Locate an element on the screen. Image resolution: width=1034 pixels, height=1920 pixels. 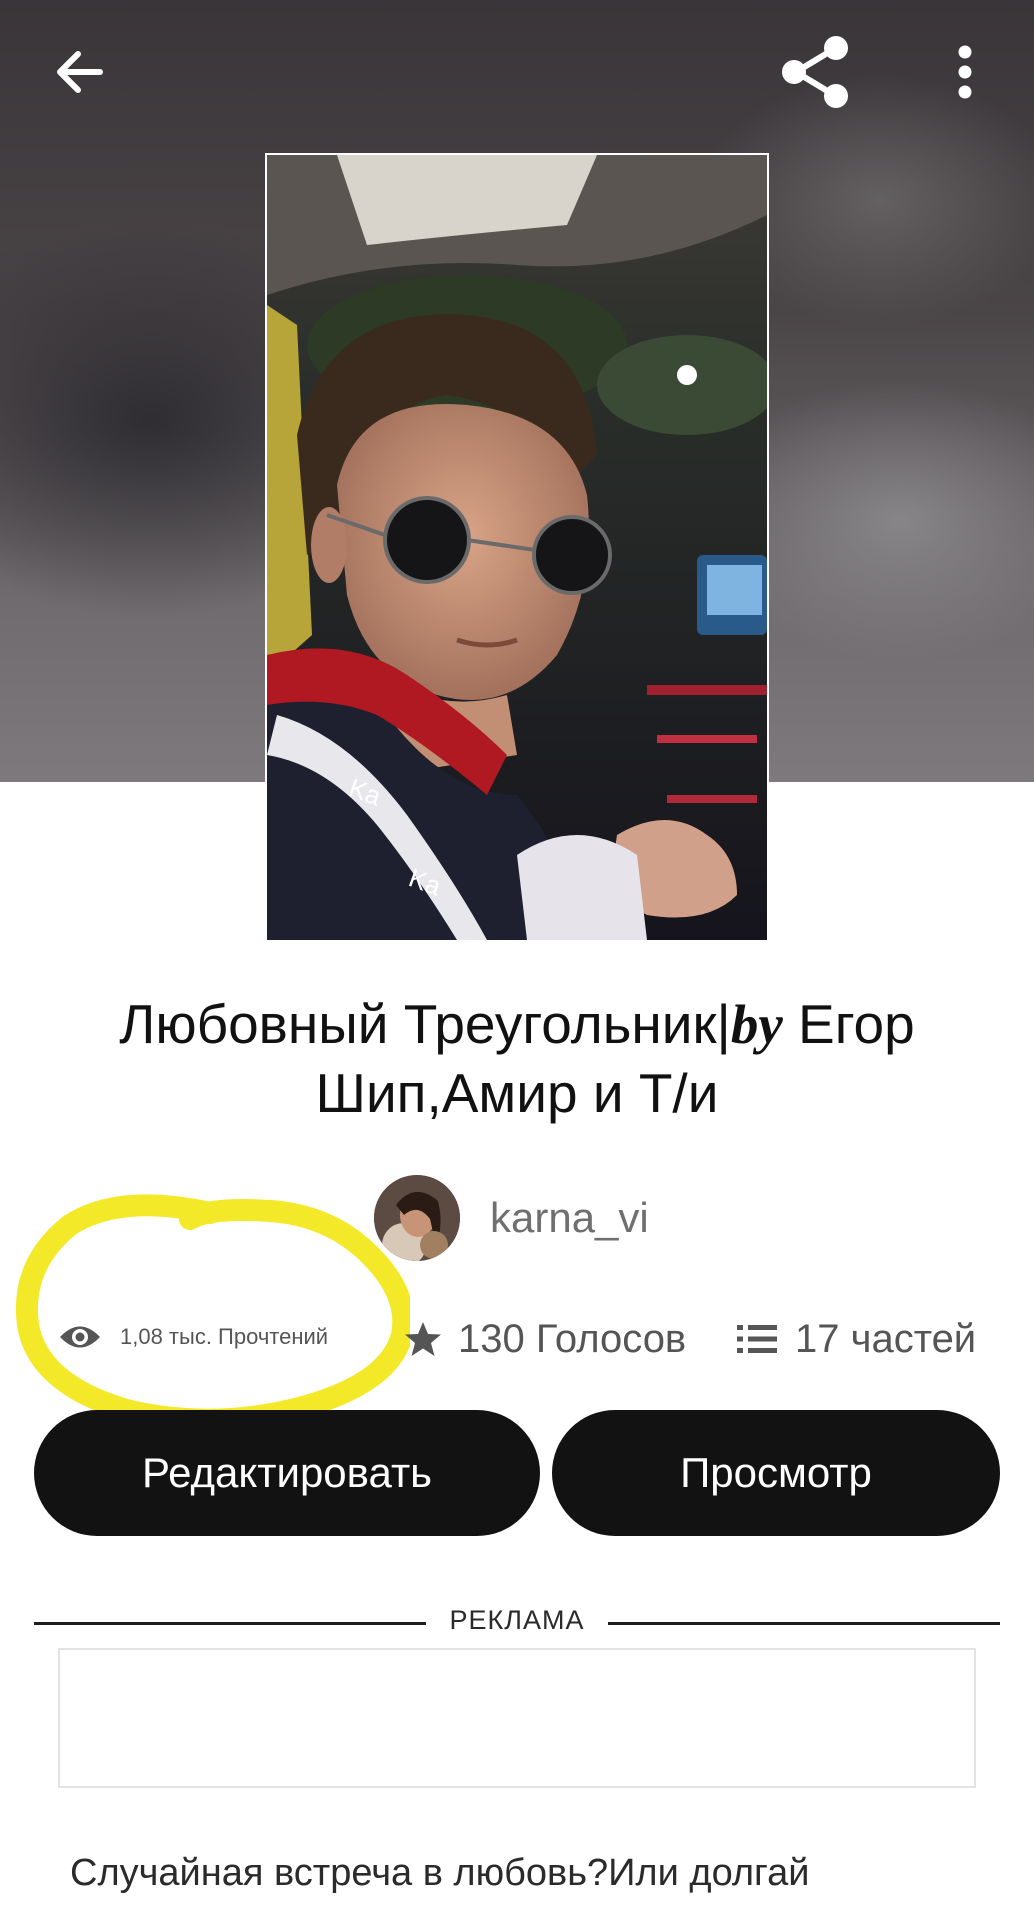
ad-label: РЕКЛАМА is located at coordinates (517, 1620).